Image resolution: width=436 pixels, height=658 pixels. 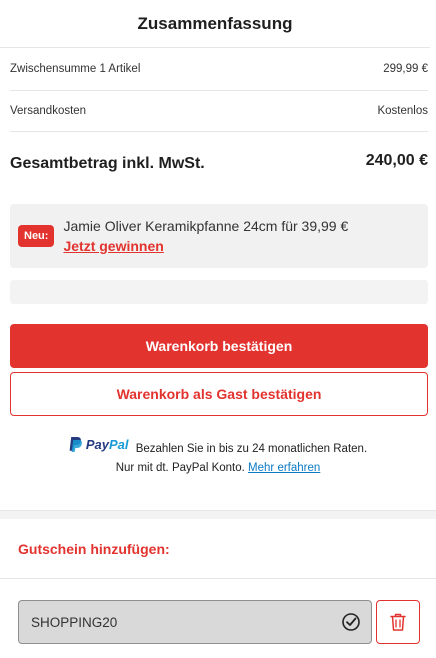 I want to click on summary-title: Zusammenfassung, so click(x=215, y=23).